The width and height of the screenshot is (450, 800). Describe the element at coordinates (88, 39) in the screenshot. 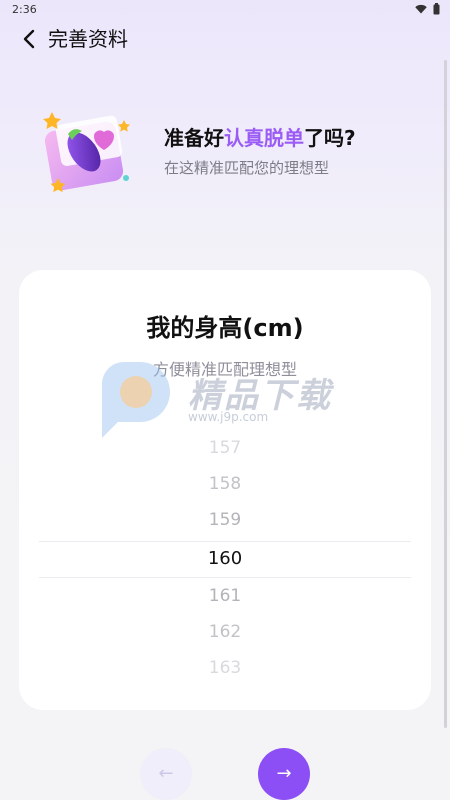

I see `page-title: 完善资料` at that location.